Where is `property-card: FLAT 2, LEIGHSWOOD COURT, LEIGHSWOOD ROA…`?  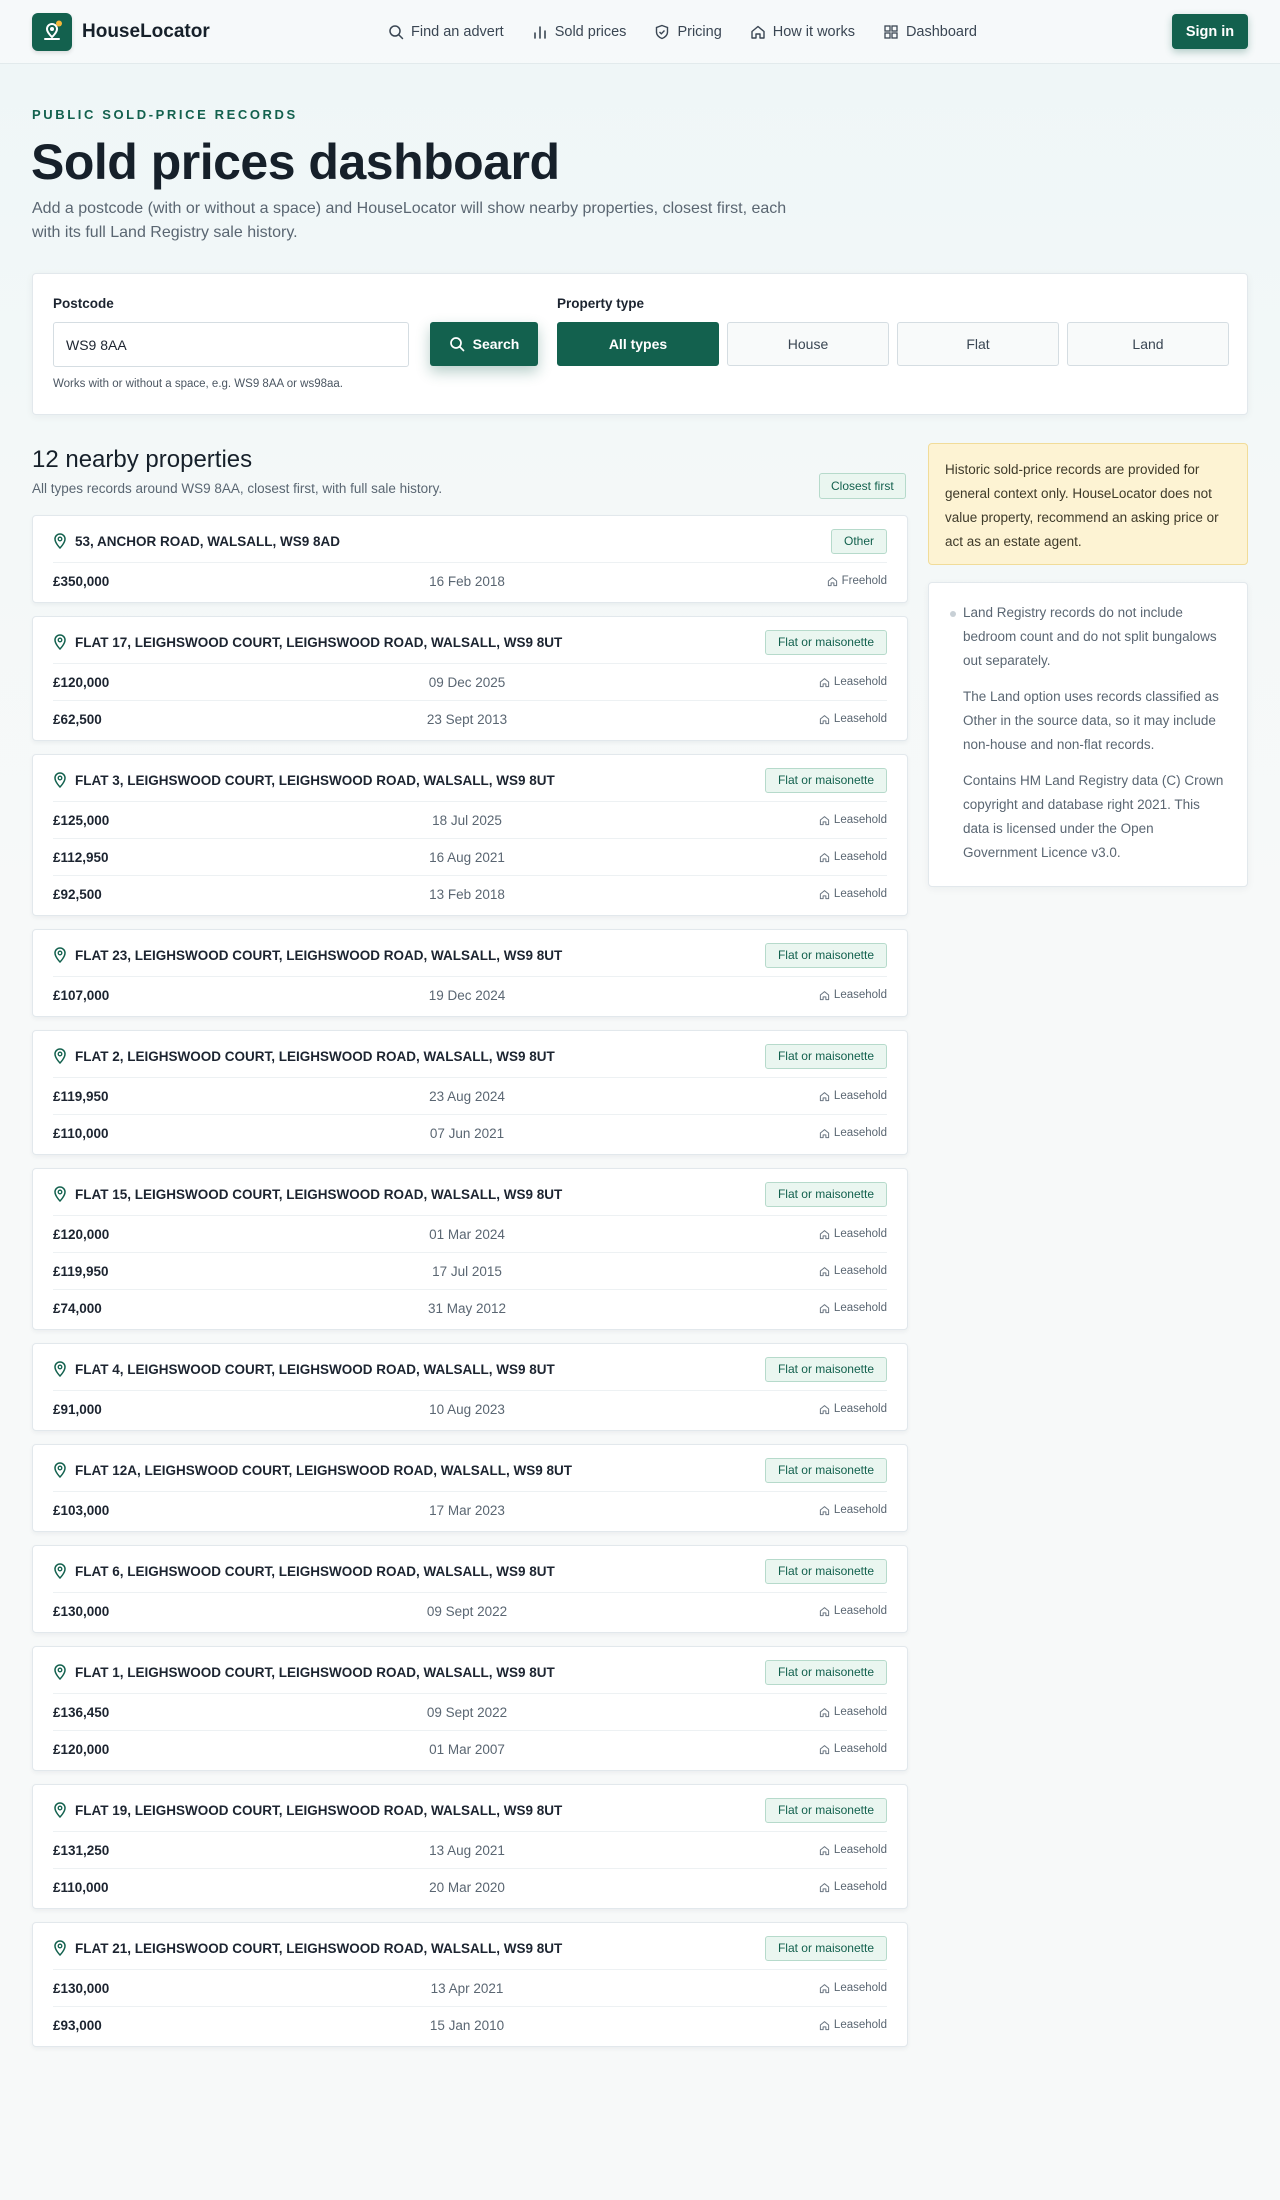
property-card: FLAT 2, LEIGHSWOOD COURT, LEIGHSWOOD ROA… is located at coordinates (470, 1092).